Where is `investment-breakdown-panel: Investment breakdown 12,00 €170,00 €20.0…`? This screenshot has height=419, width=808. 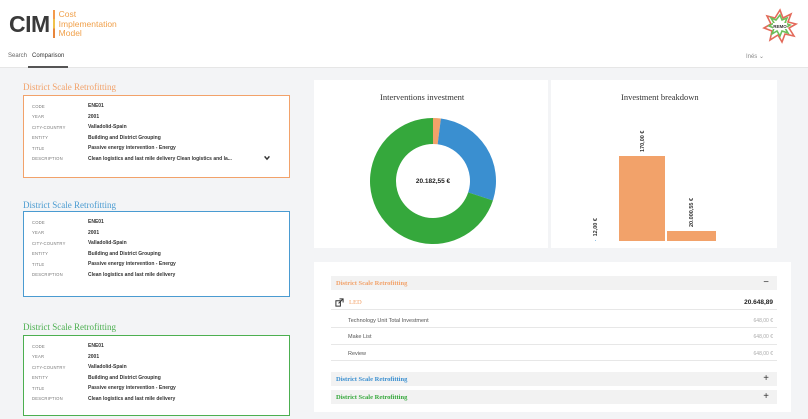 investment-breakdown-panel: Investment breakdown 12,00 €170,00 €20.0… is located at coordinates (664, 164).